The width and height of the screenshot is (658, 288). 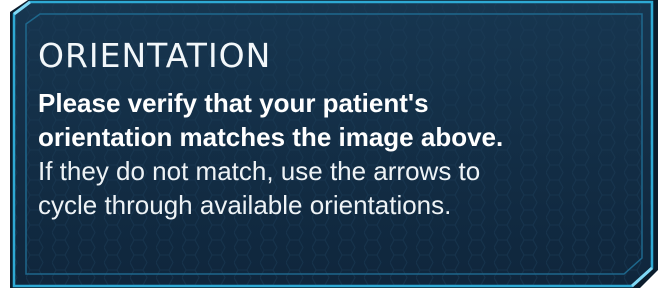 I want to click on message-bold-line-2: orientation matches the image above., so click(x=271, y=137).